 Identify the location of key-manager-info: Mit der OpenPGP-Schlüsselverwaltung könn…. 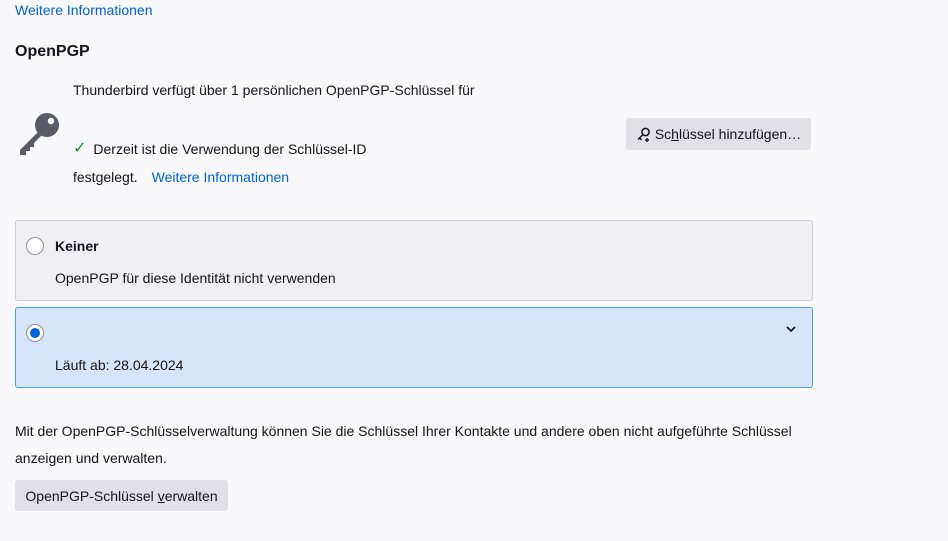
(403, 444).